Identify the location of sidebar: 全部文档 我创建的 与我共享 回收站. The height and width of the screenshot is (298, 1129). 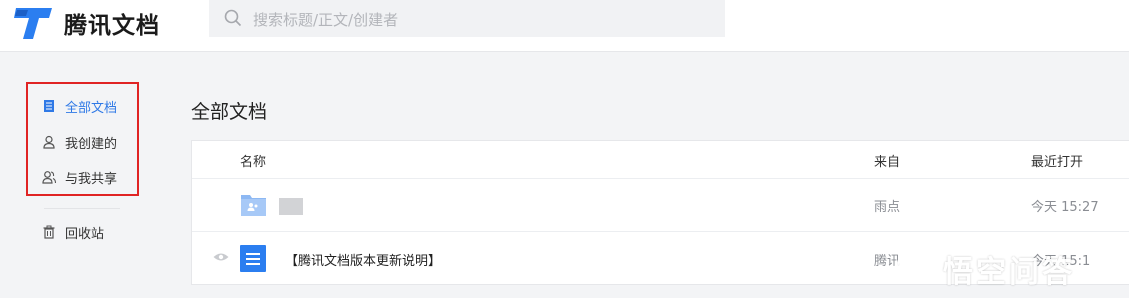
(85, 175).